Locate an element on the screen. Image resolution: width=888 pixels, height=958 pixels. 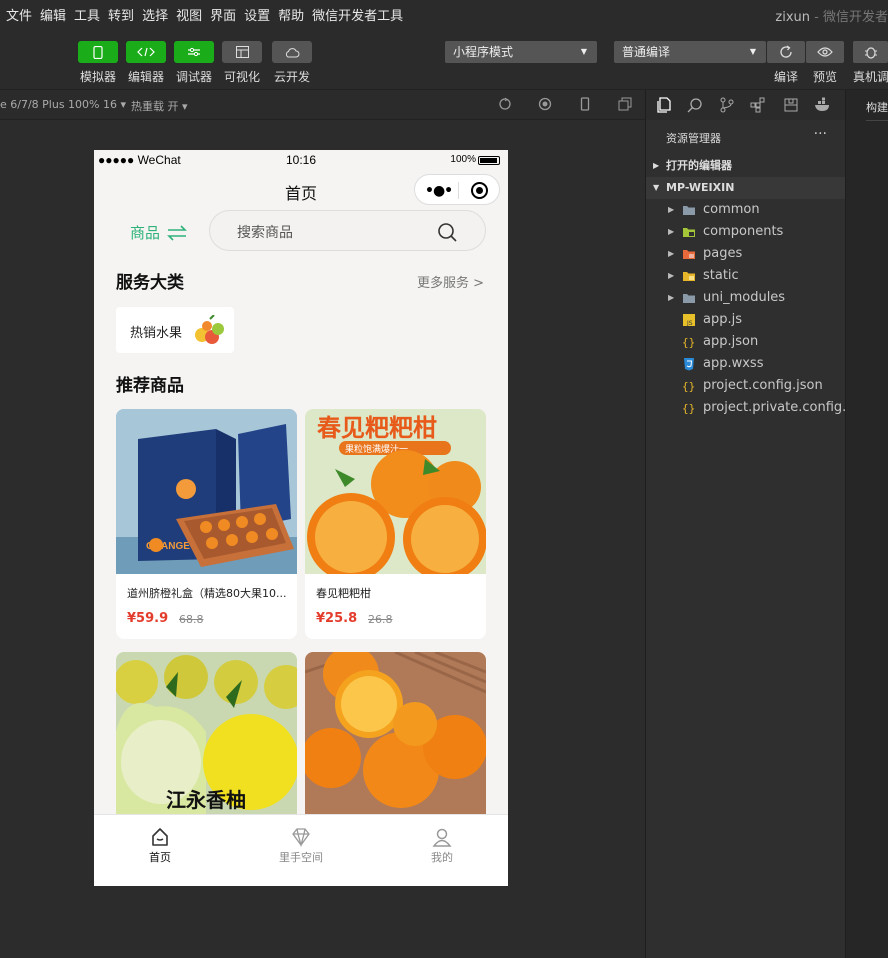
close-target-icon is located at coordinates (479, 190).